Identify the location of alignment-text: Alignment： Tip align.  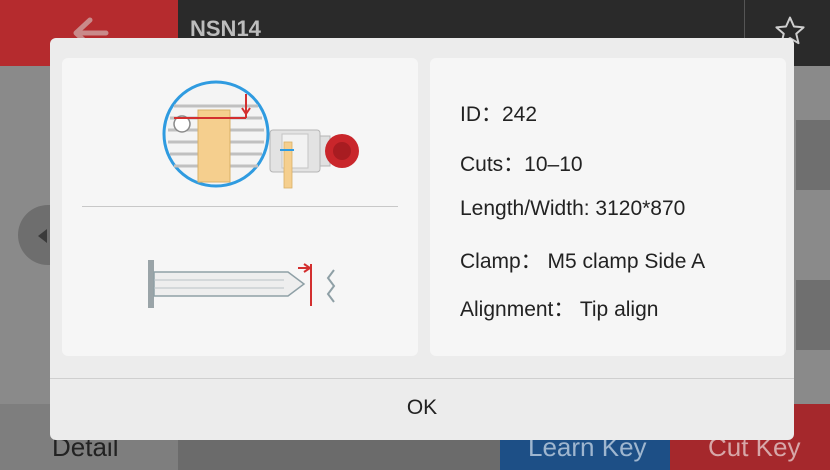
(559, 309).